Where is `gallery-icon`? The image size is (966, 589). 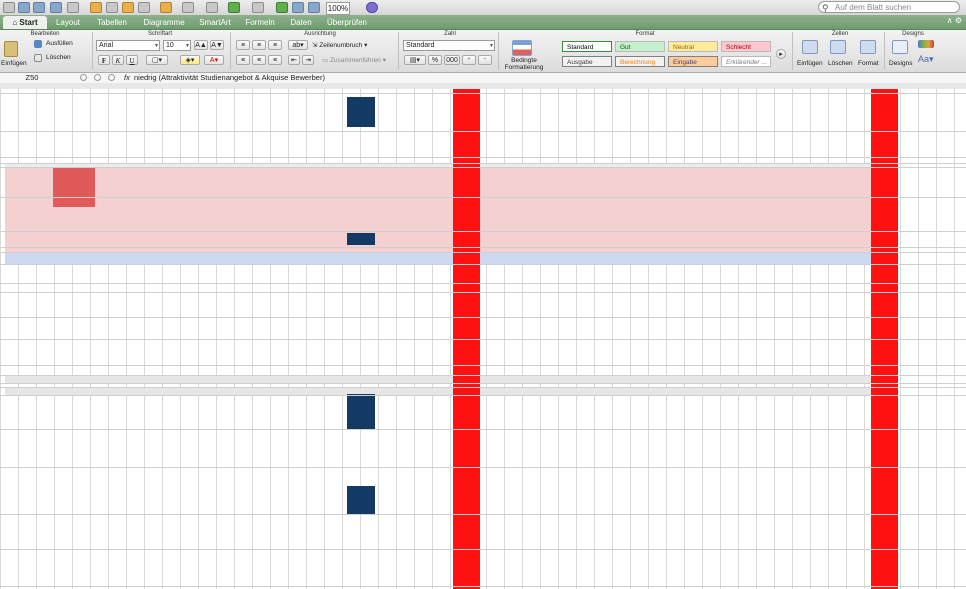 gallery-icon is located at coordinates (282, 7).